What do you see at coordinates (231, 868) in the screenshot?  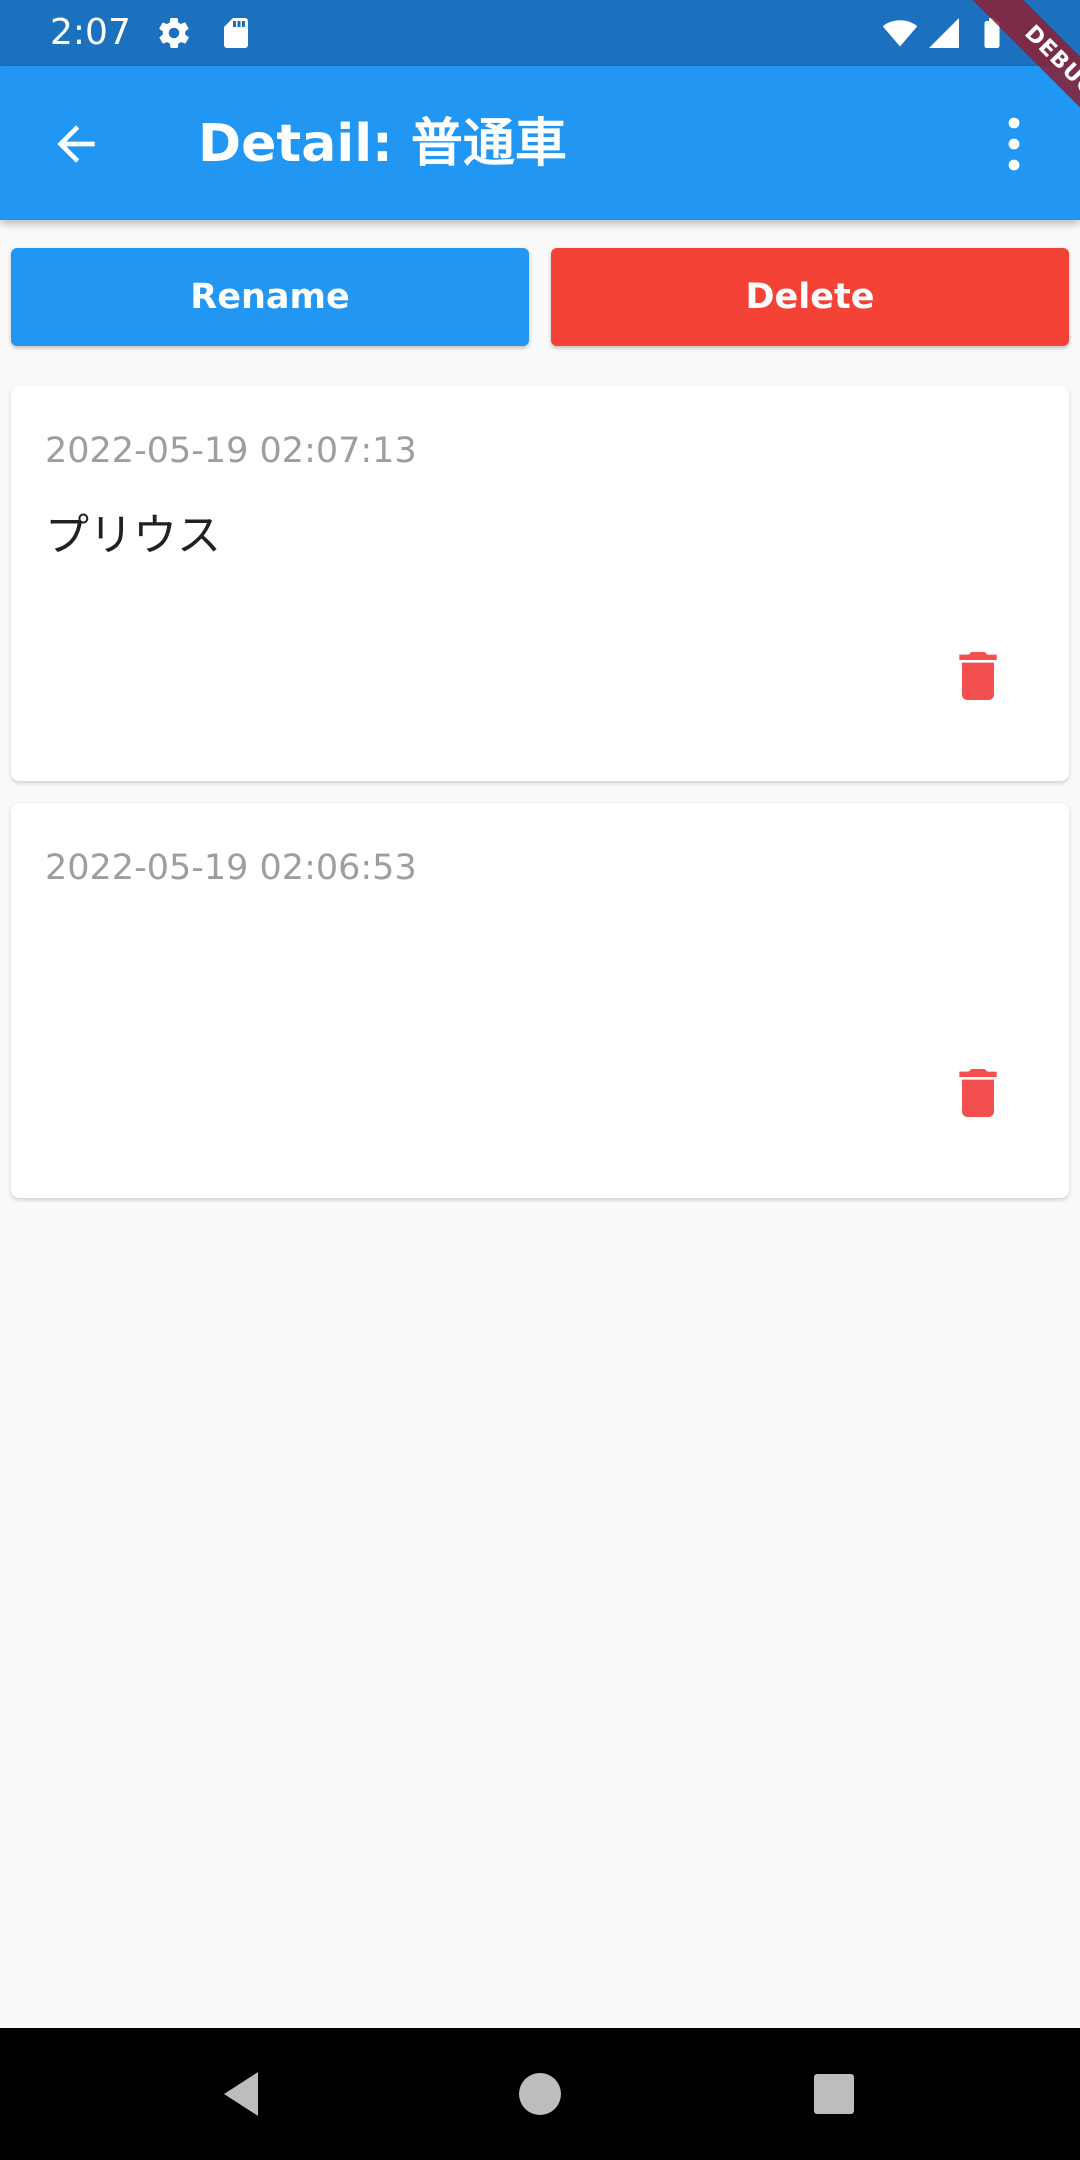 I see `item-timestamp: 2022-05-19 02:06:53` at bounding box center [231, 868].